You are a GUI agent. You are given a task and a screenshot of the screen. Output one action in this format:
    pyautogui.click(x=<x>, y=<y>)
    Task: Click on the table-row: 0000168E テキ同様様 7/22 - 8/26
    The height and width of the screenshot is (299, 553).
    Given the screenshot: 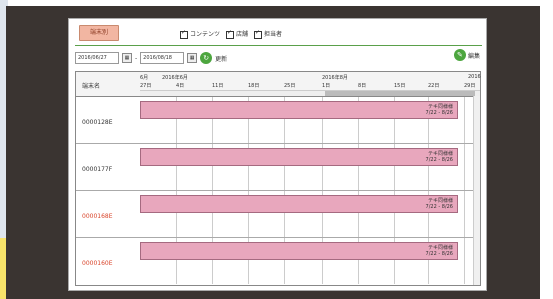 What is the action you would take?
    pyautogui.click(x=278, y=214)
    